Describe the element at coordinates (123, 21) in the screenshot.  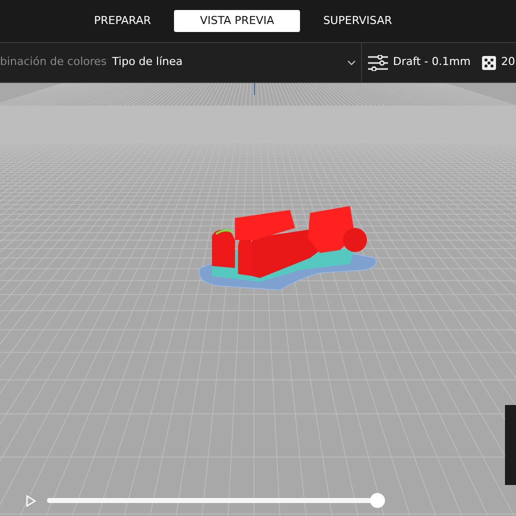
I see `mode-tab: PREPARAR` at that location.